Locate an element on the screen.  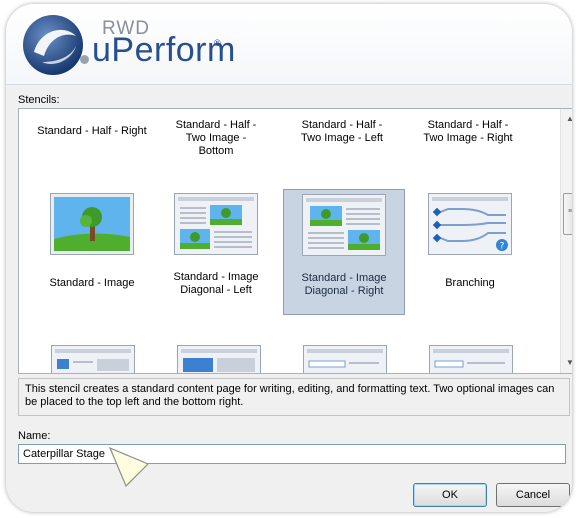
stencil-half-two-image-left: Standard - Half - Two Image - Left is located at coordinates (342, 132).